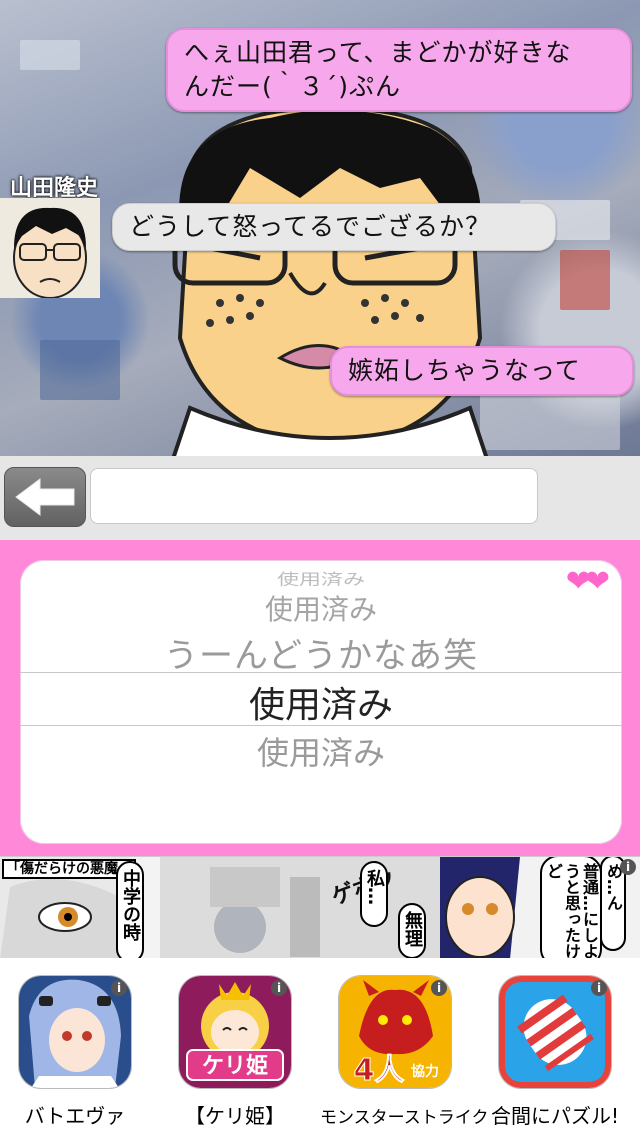 This screenshot has width=640, height=1136. I want to click on chat-bubble-text: んだー(｀３´)ぷん, so click(293, 86).